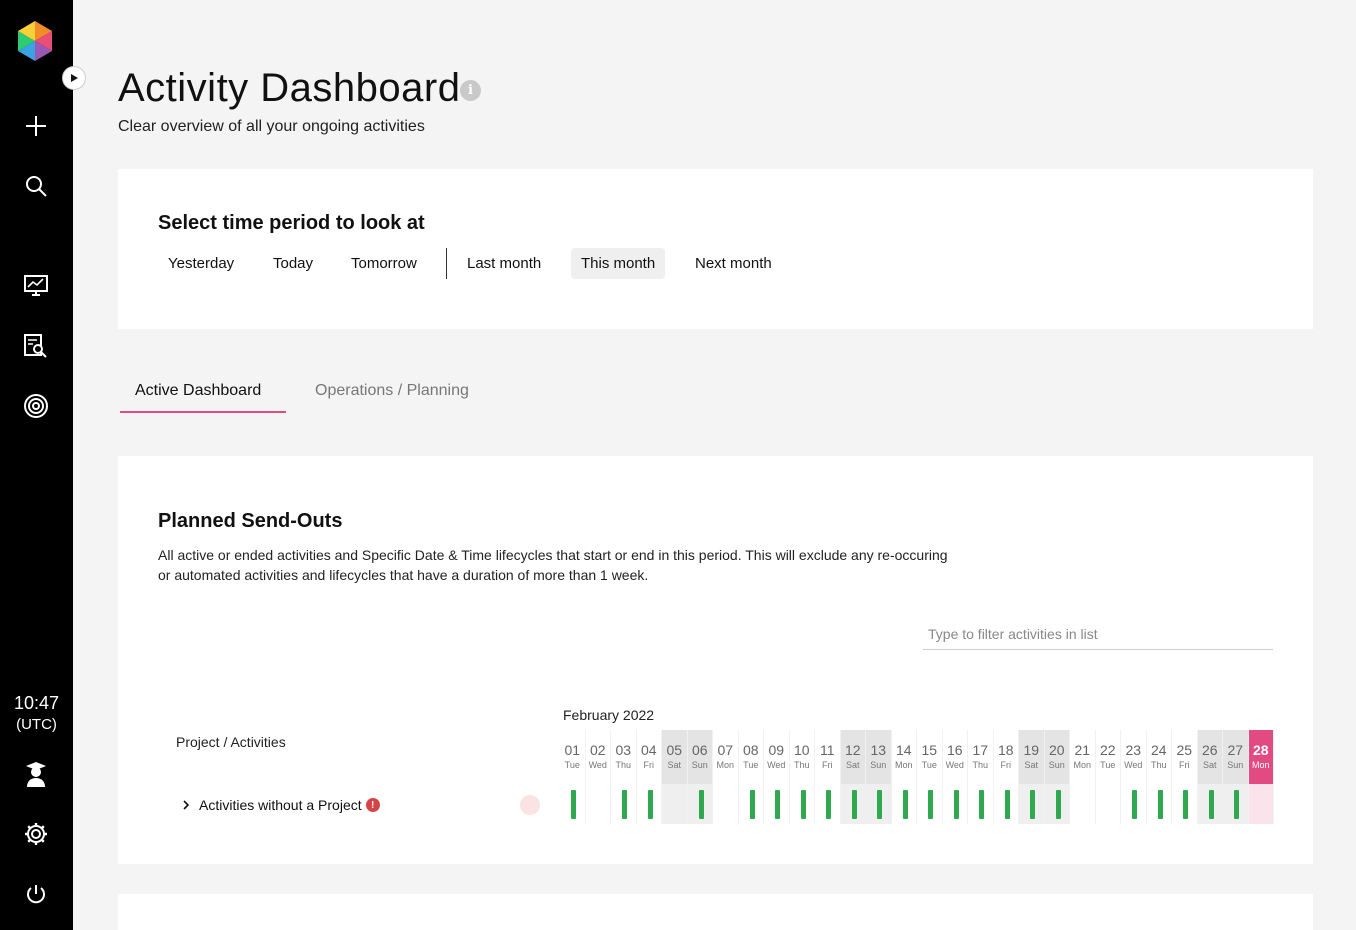 This screenshot has height=930, width=1356. I want to click on tab-operations-planning: Operations / Planning, so click(392, 391).